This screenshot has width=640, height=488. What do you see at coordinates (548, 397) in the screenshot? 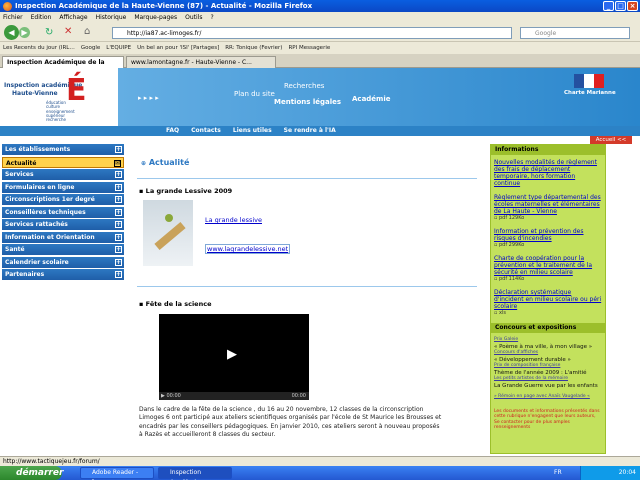
I see `vaugelade-link: » Rémoin en page avec Anaïs Vaugelade «` at bounding box center [548, 397].